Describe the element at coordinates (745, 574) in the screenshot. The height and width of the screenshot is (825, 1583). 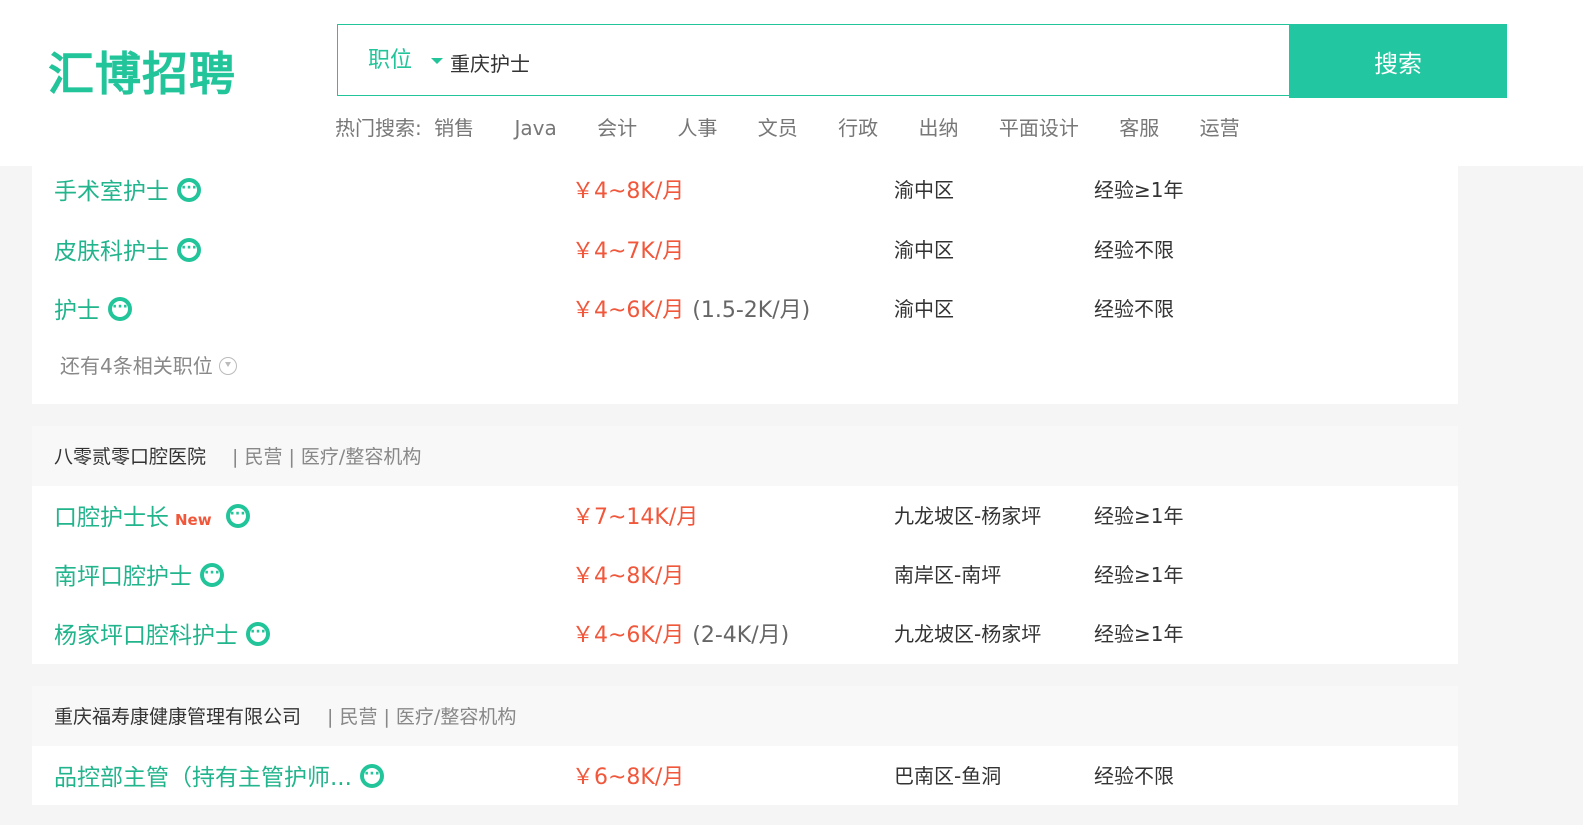
I see `job-row: 南坪口腔护士 ￥4~8K/月 南岸区-南坪 经验≥1年` at that location.